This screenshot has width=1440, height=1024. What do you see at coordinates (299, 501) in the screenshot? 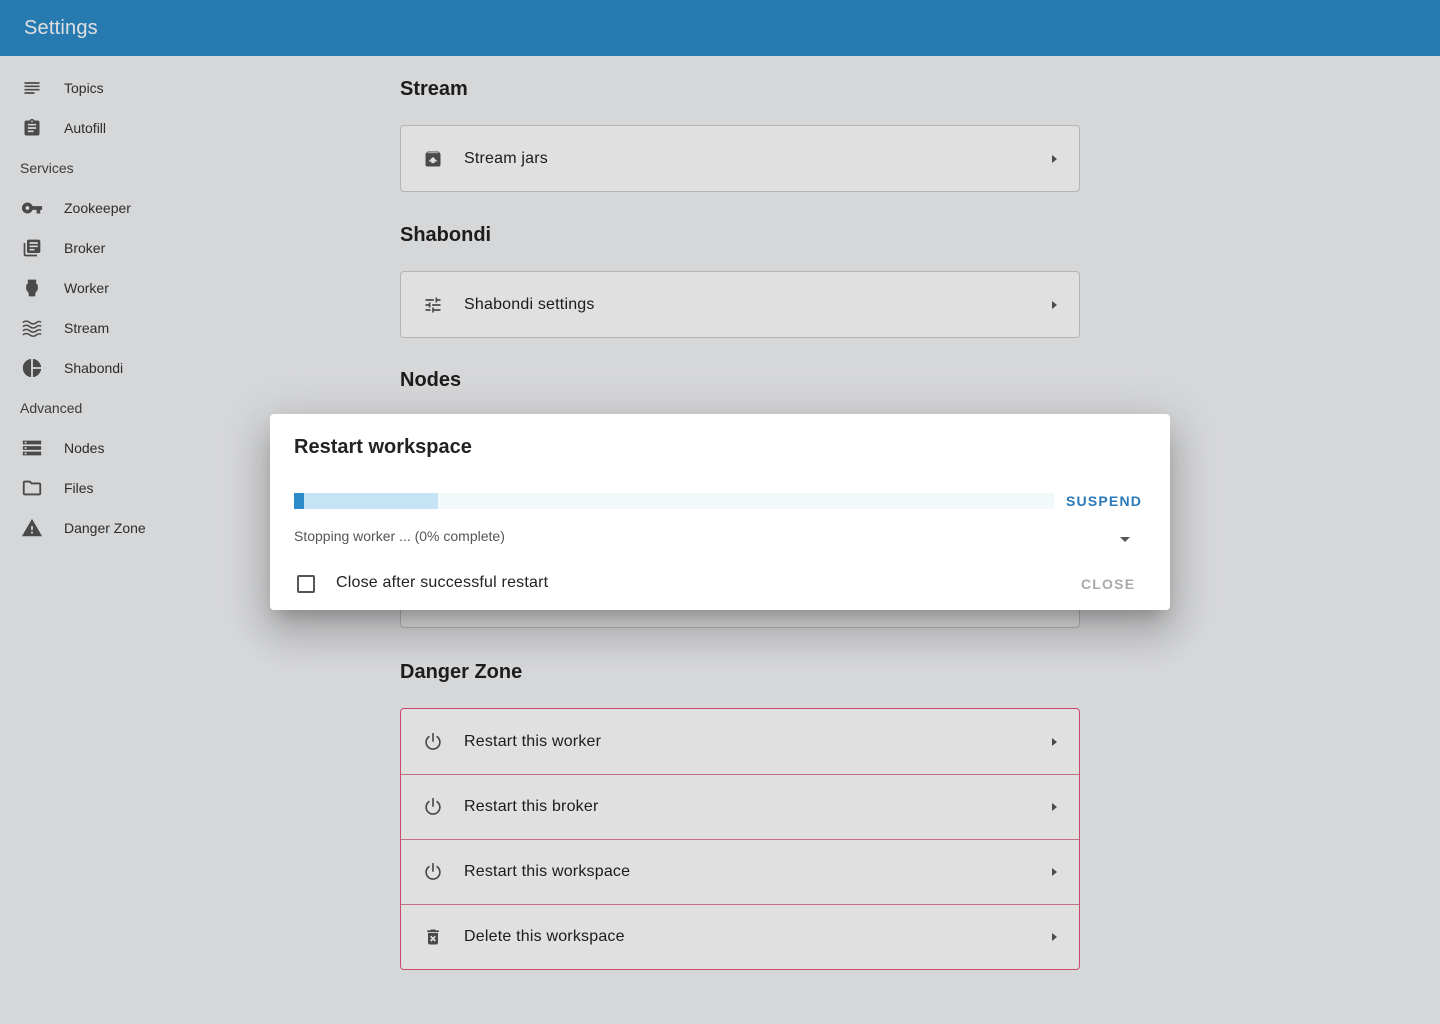
I see `progress-value` at bounding box center [299, 501].